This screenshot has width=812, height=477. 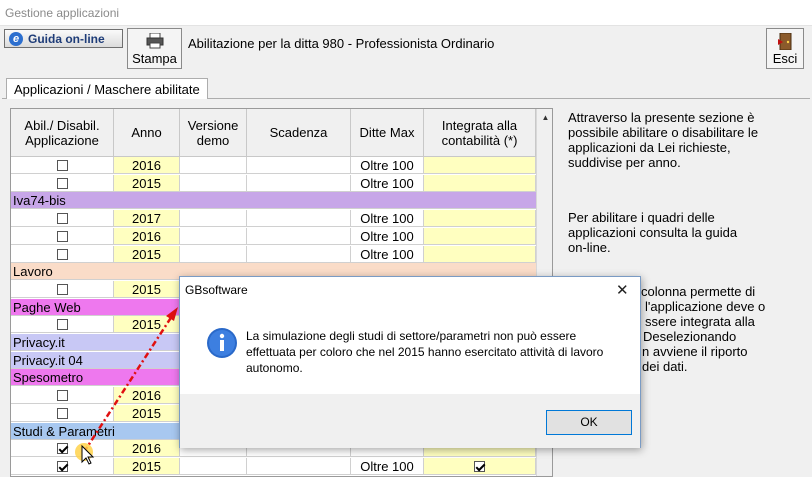 I want to click on scroll-up-arrow-icon: ▲, so click(x=544, y=117).